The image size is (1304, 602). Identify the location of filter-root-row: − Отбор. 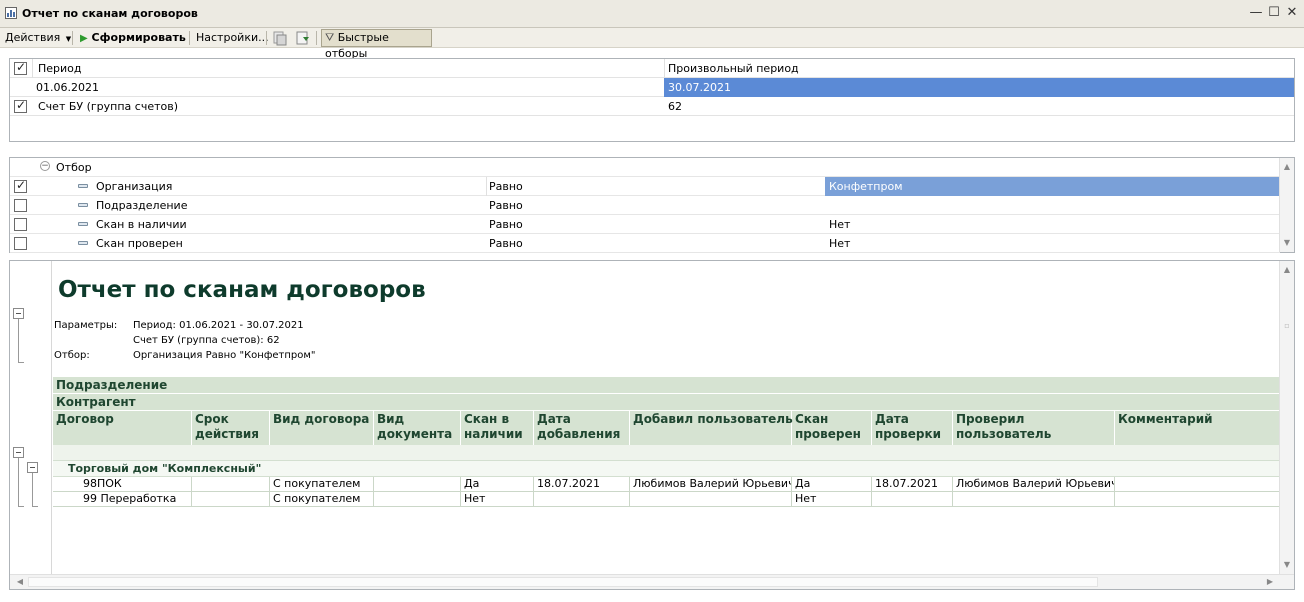
(645, 167).